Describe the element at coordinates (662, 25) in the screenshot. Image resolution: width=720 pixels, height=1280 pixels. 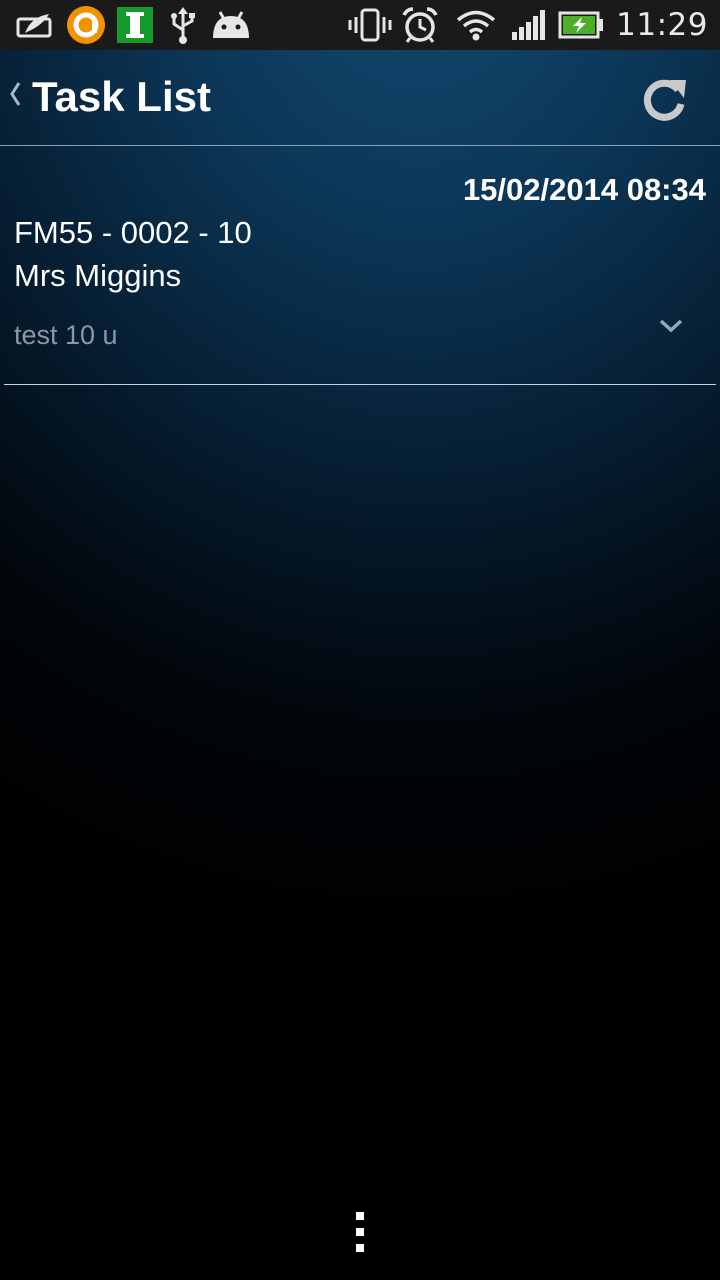
I see `status-clock: 11:29` at that location.